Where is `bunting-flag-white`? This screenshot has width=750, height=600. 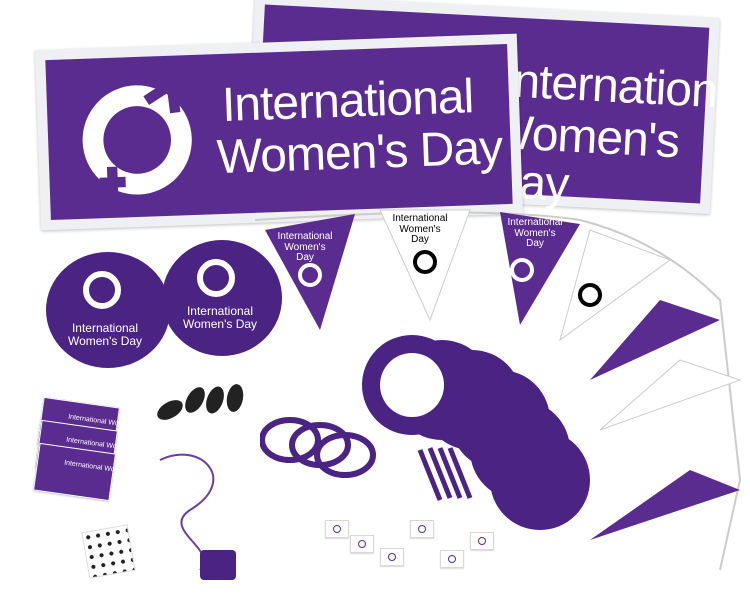 bunting-flag-white is located at coordinates (670, 395).